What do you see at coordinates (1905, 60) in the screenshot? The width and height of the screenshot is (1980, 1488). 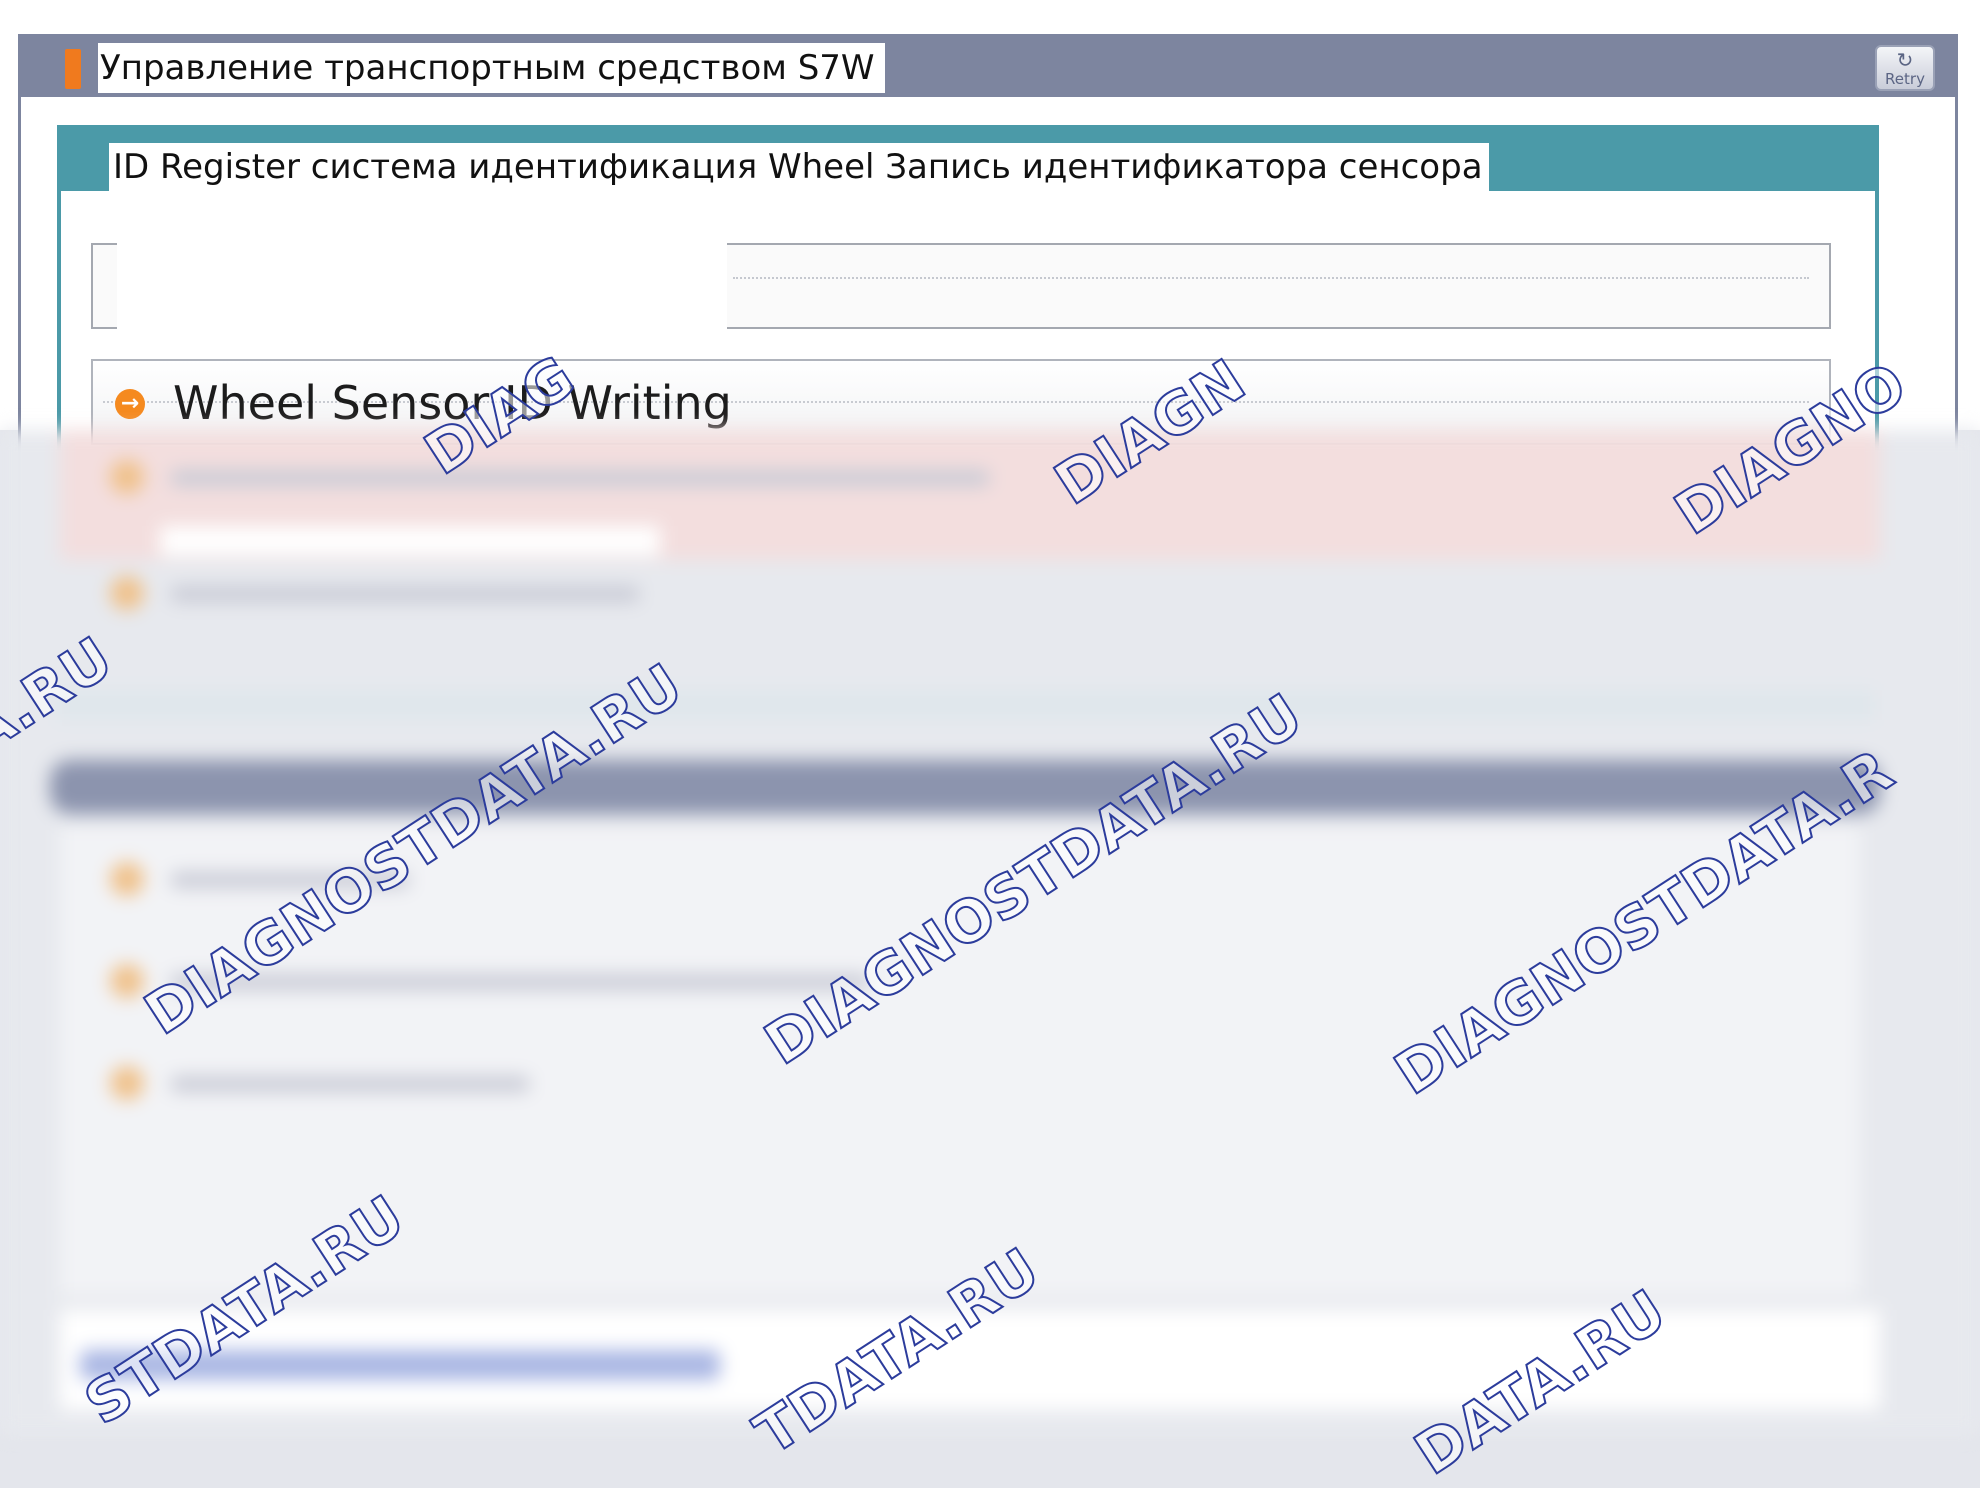 I see `retry-icon: ↻` at bounding box center [1905, 60].